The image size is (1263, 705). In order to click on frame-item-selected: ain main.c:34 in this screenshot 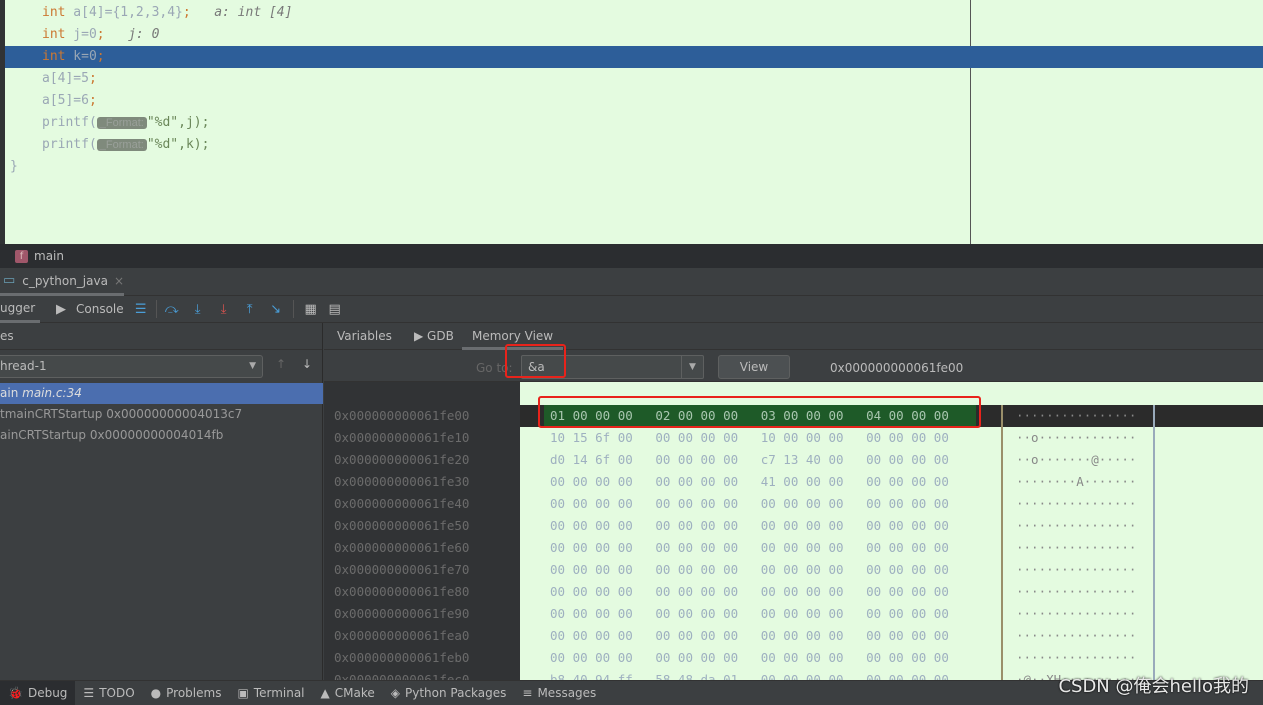, I will do `click(161, 393)`.